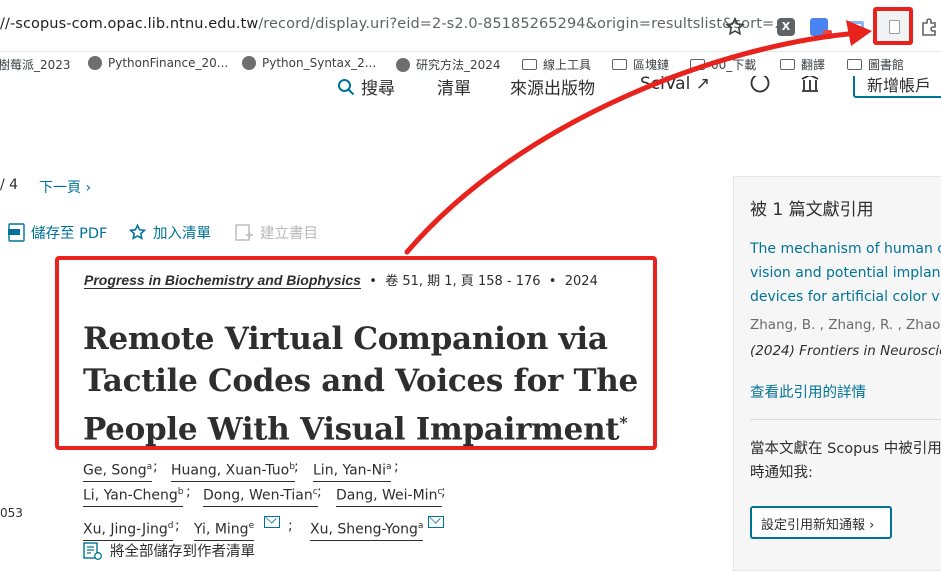  I want to click on author-link: Xu, Sheng-Yonga, so click(367, 529).